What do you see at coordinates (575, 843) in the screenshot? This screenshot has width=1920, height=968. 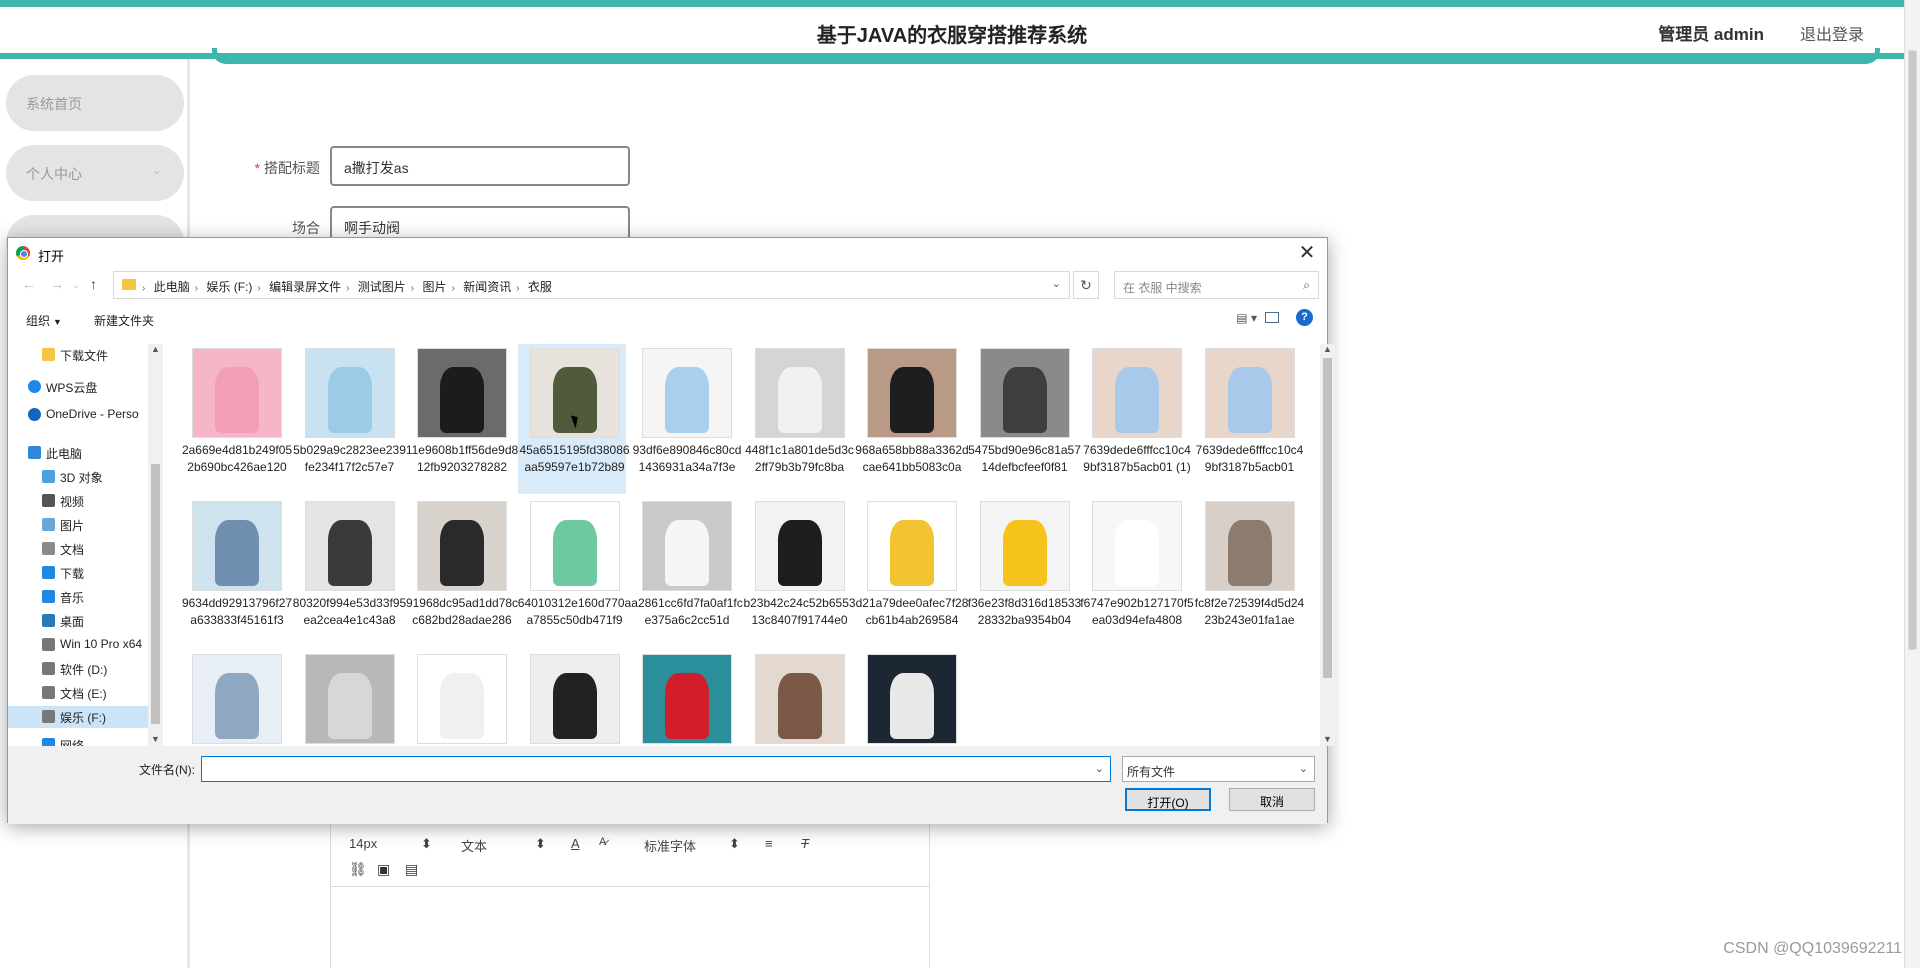 I see `font-color-icon: A` at bounding box center [575, 843].